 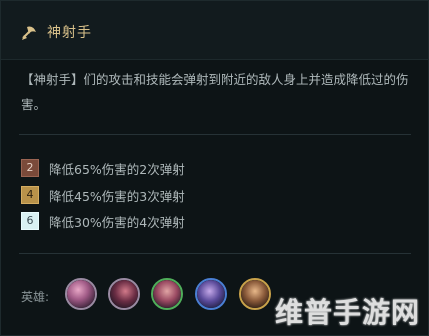 What do you see at coordinates (35, 297) in the screenshot?
I see `heroes-label: 英雄:` at bounding box center [35, 297].